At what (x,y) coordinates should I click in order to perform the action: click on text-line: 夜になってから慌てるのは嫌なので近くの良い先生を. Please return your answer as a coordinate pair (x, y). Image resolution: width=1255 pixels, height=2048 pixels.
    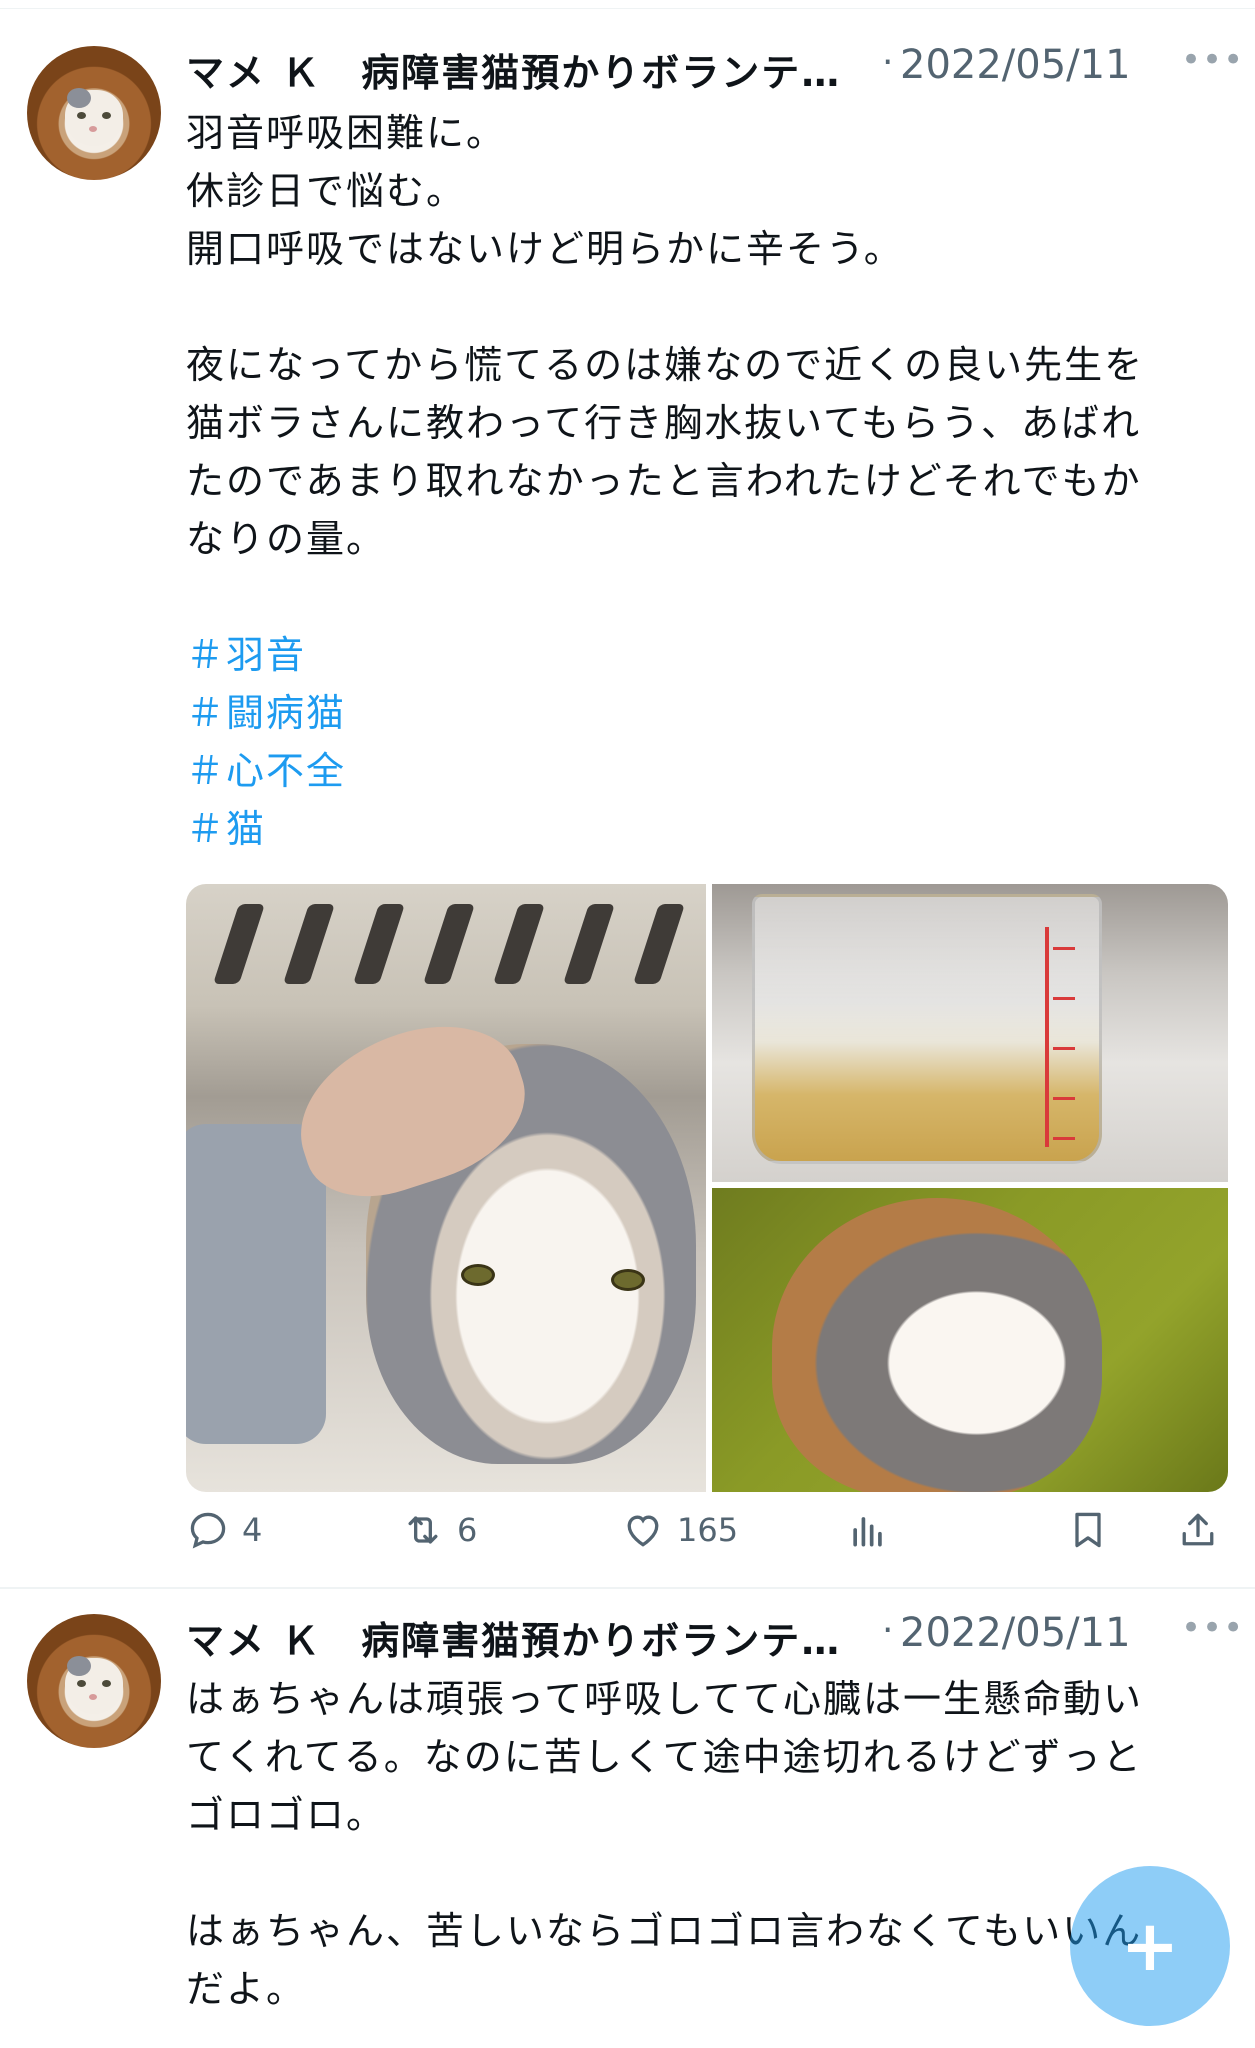
    Looking at the image, I should click on (665, 365).